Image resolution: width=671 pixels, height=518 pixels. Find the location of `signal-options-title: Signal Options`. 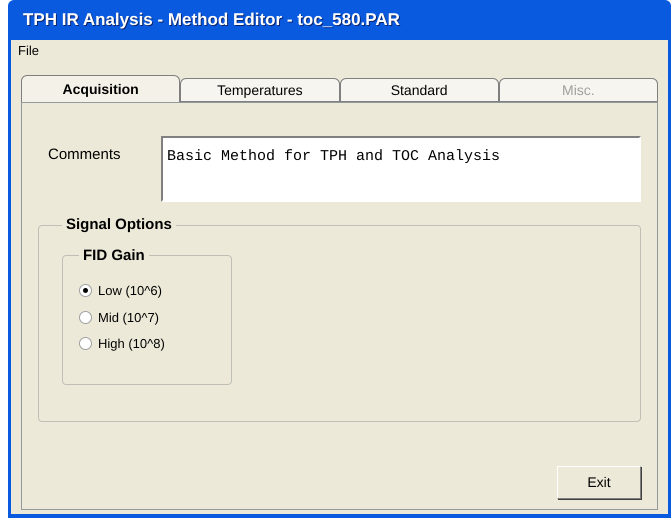

signal-options-title: Signal Options is located at coordinates (119, 225).